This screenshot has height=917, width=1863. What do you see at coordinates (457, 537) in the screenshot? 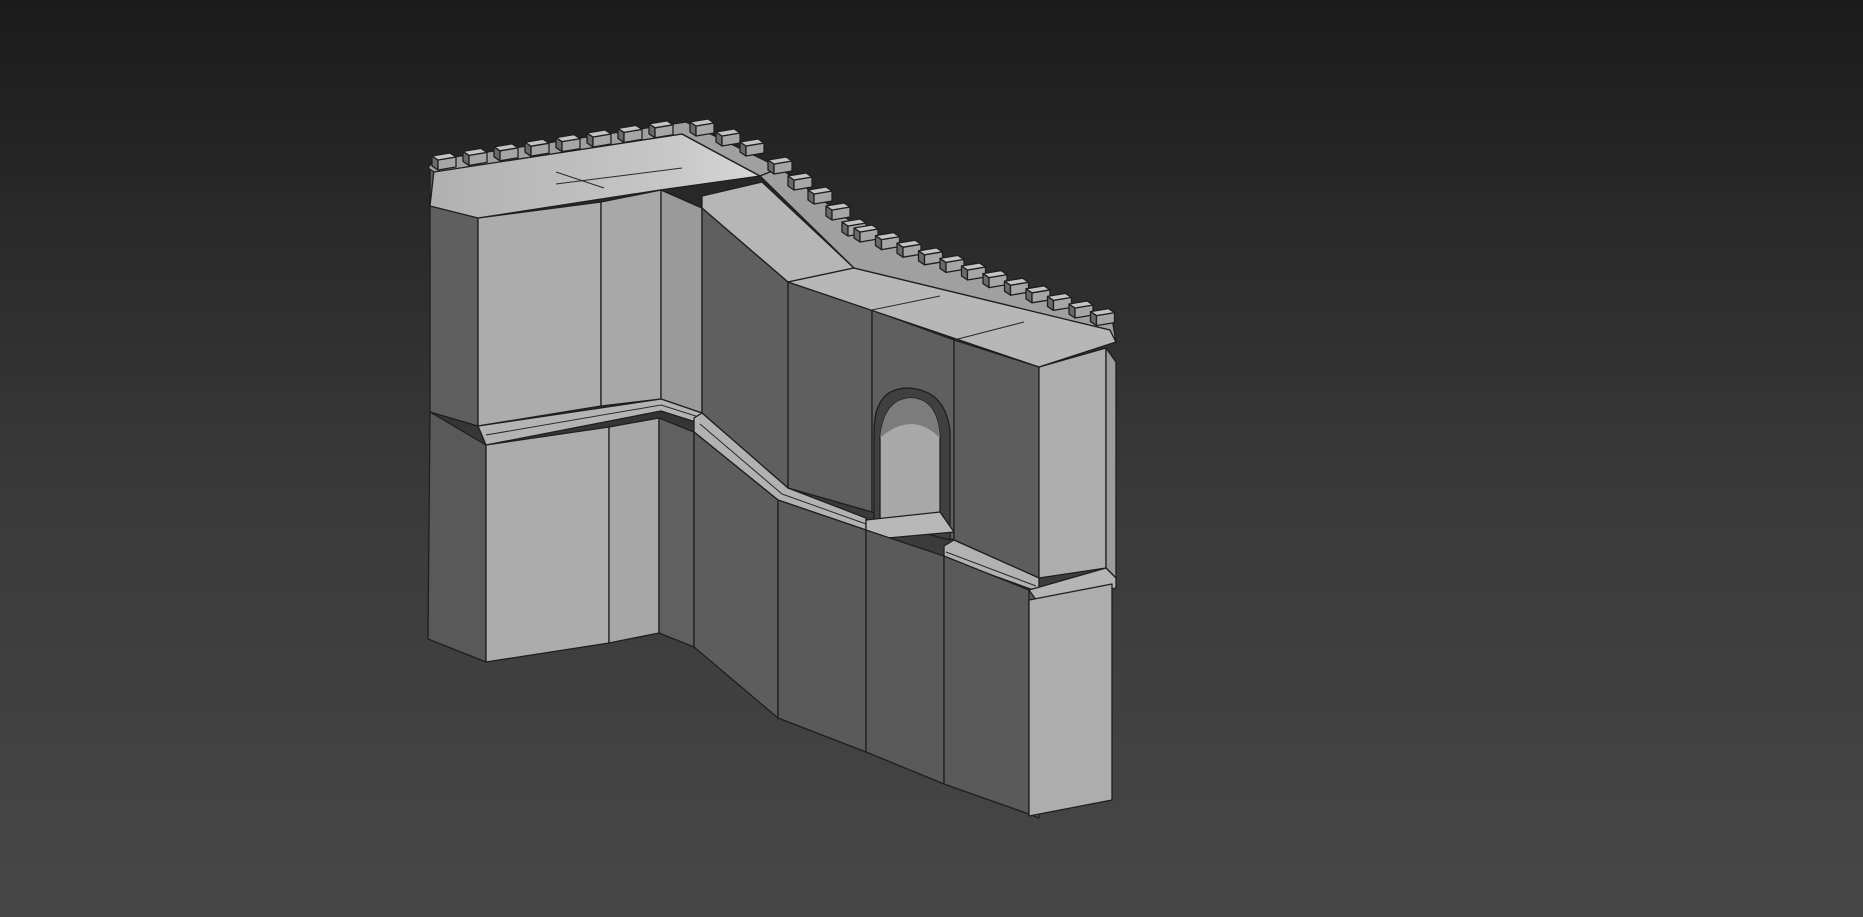
I see `left-side-lower-face` at bounding box center [457, 537].